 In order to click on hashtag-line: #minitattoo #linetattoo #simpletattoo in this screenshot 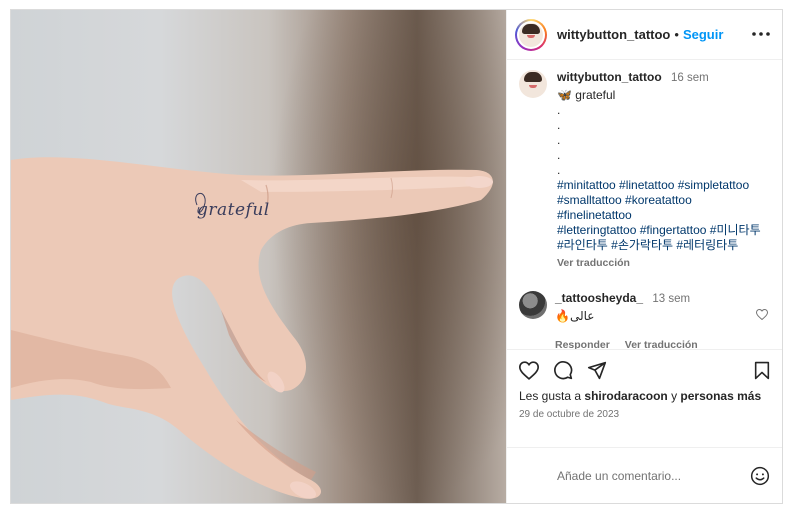, I will do `click(653, 185)`.